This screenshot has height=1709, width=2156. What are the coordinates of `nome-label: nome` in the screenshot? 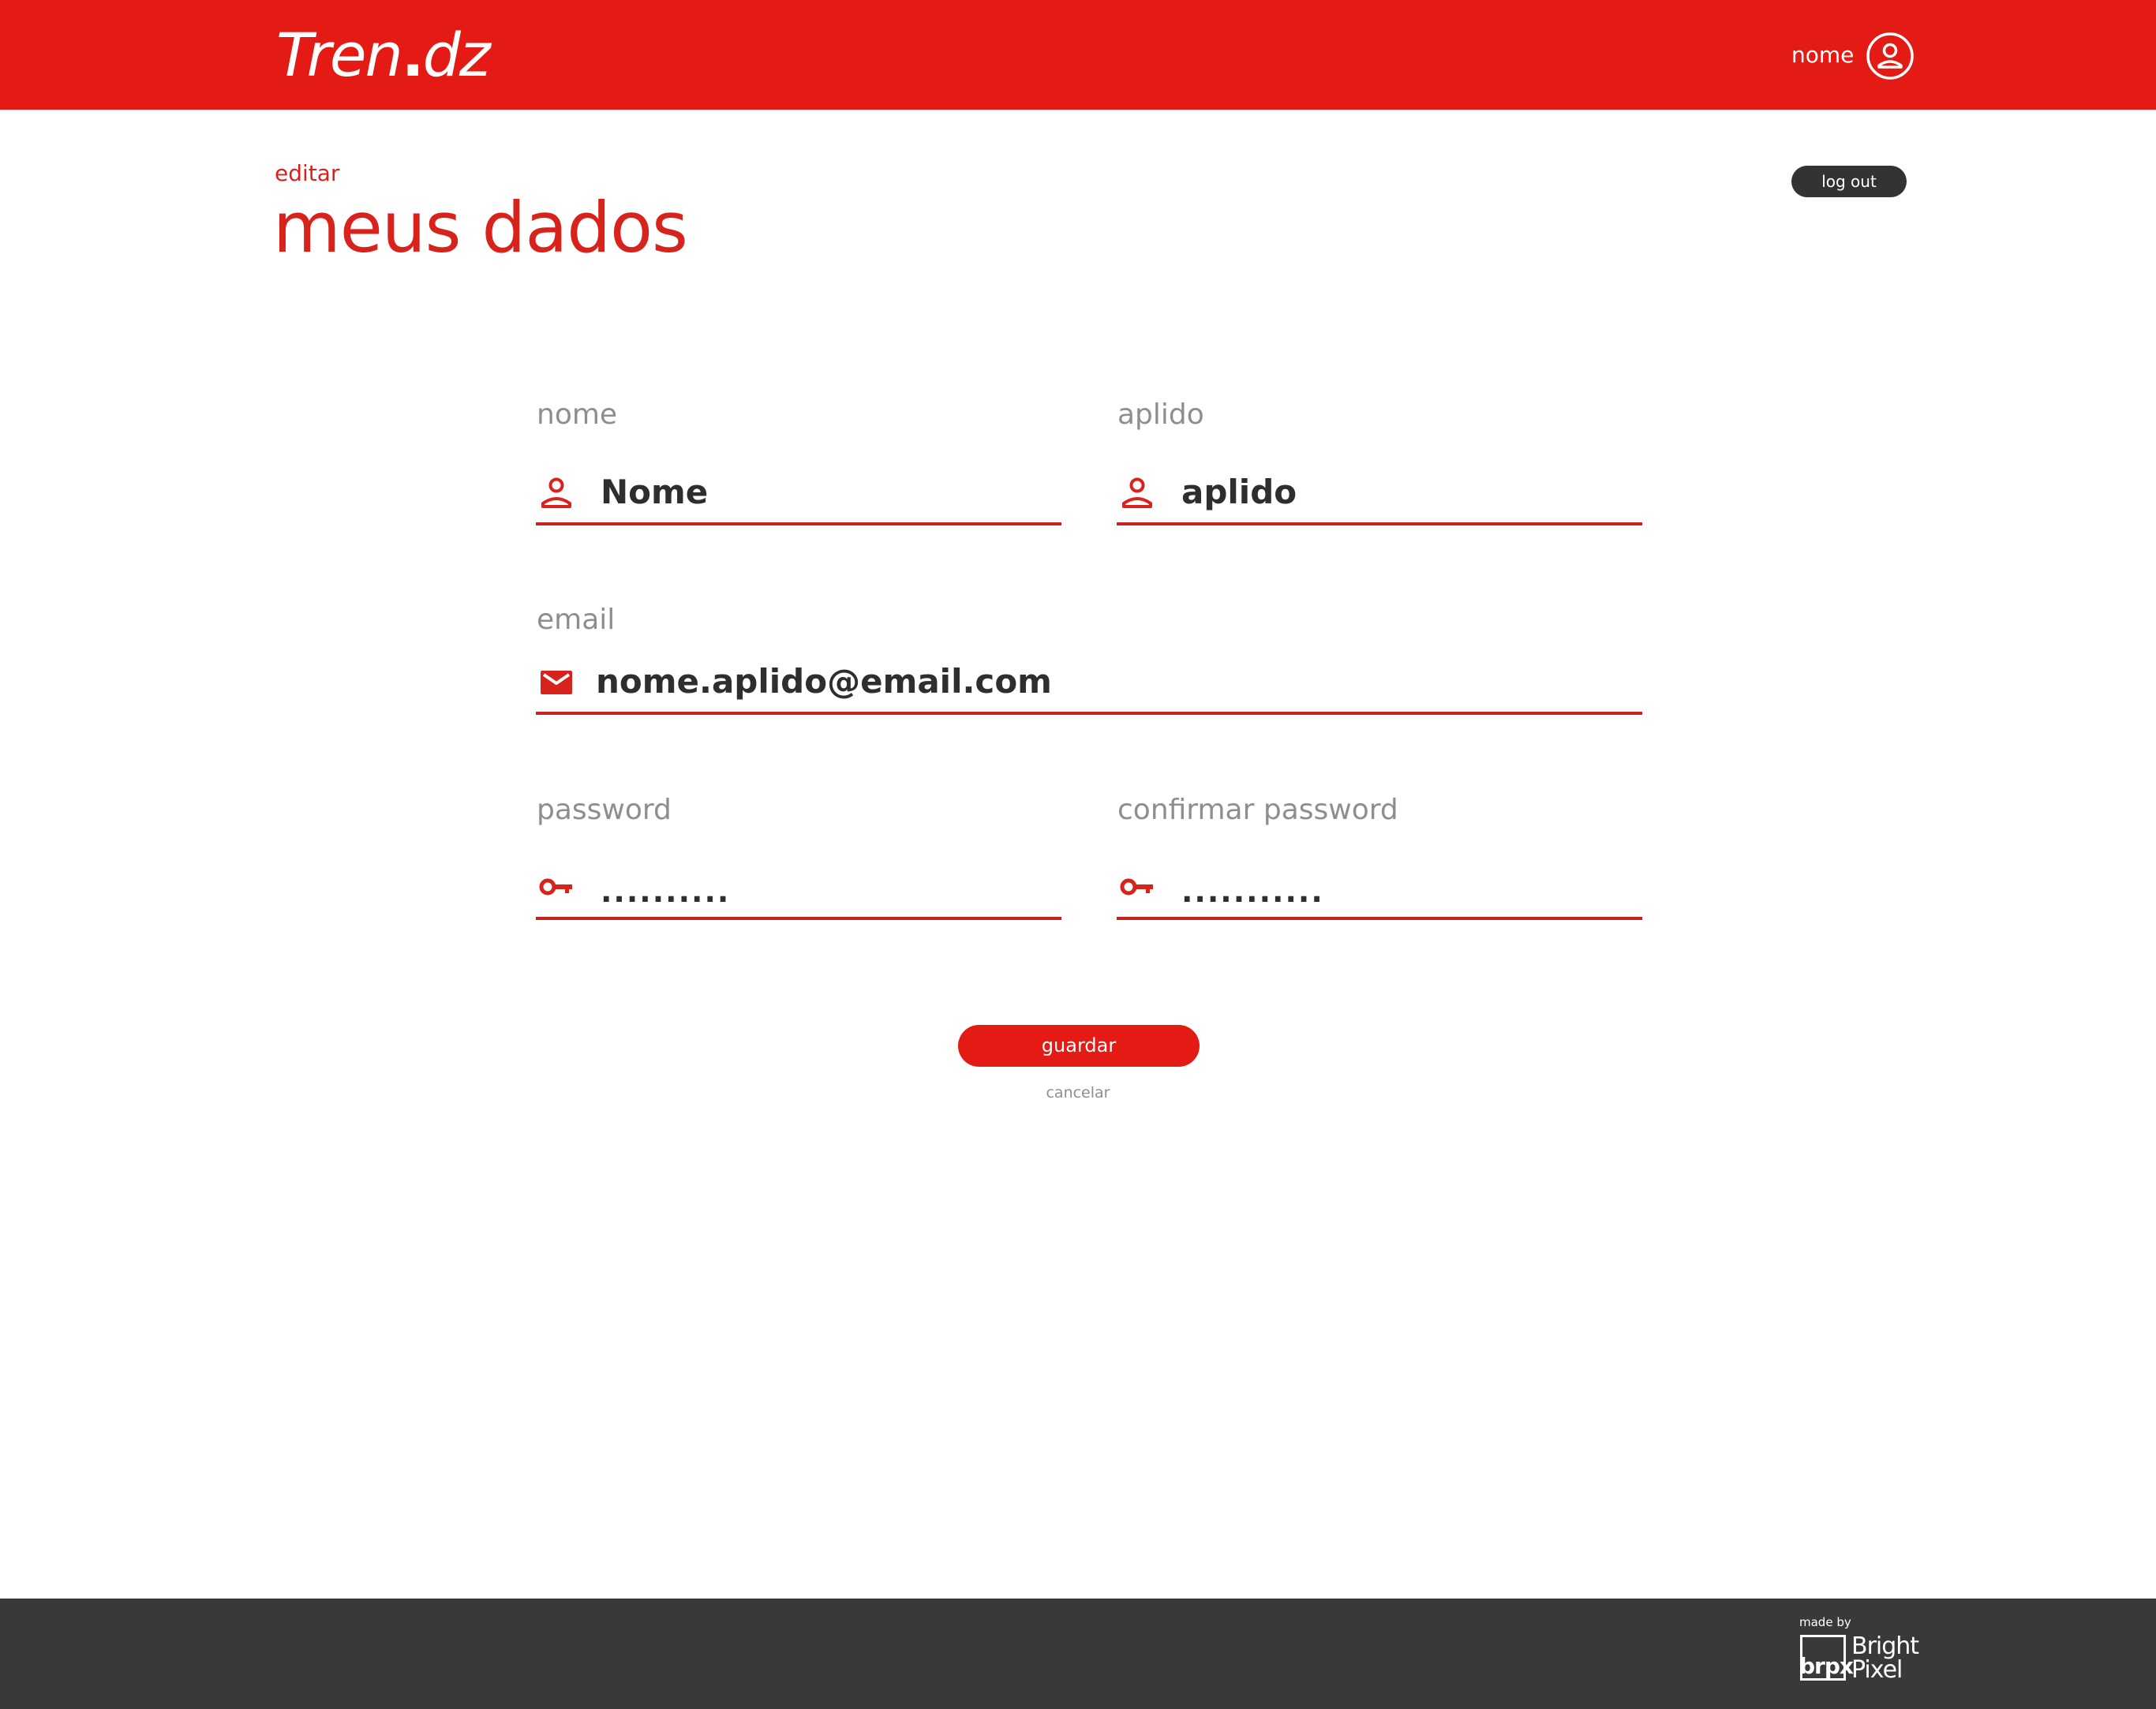 It's located at (577, 414).